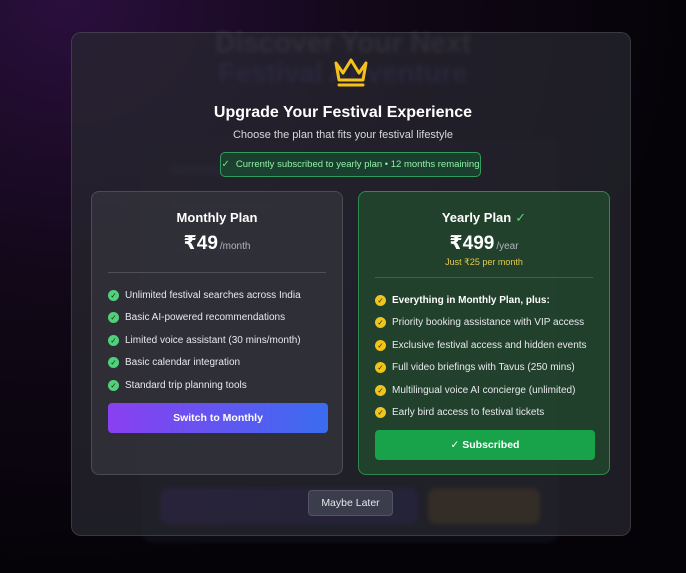 The image size is (686, 573). I want to click on feature-item: ✓ Basic AI-powered recommendations, so click(204, 318).